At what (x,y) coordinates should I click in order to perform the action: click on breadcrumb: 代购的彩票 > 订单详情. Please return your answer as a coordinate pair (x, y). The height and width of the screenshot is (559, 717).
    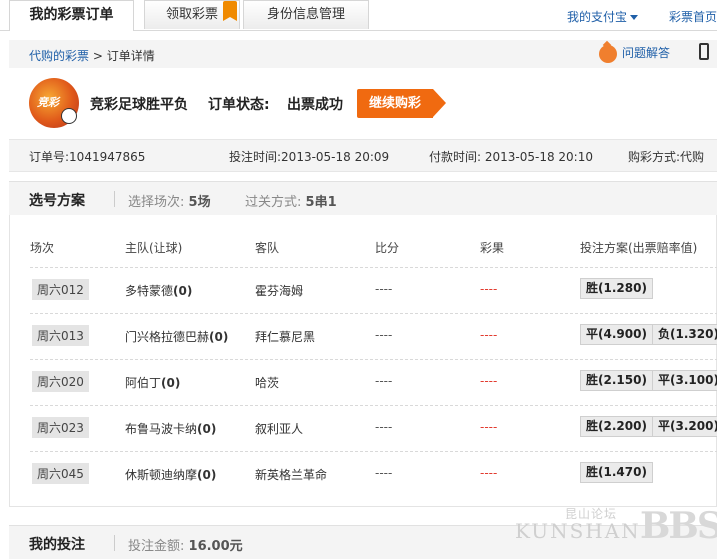
    Looking at the image, I should click on (92, 55).